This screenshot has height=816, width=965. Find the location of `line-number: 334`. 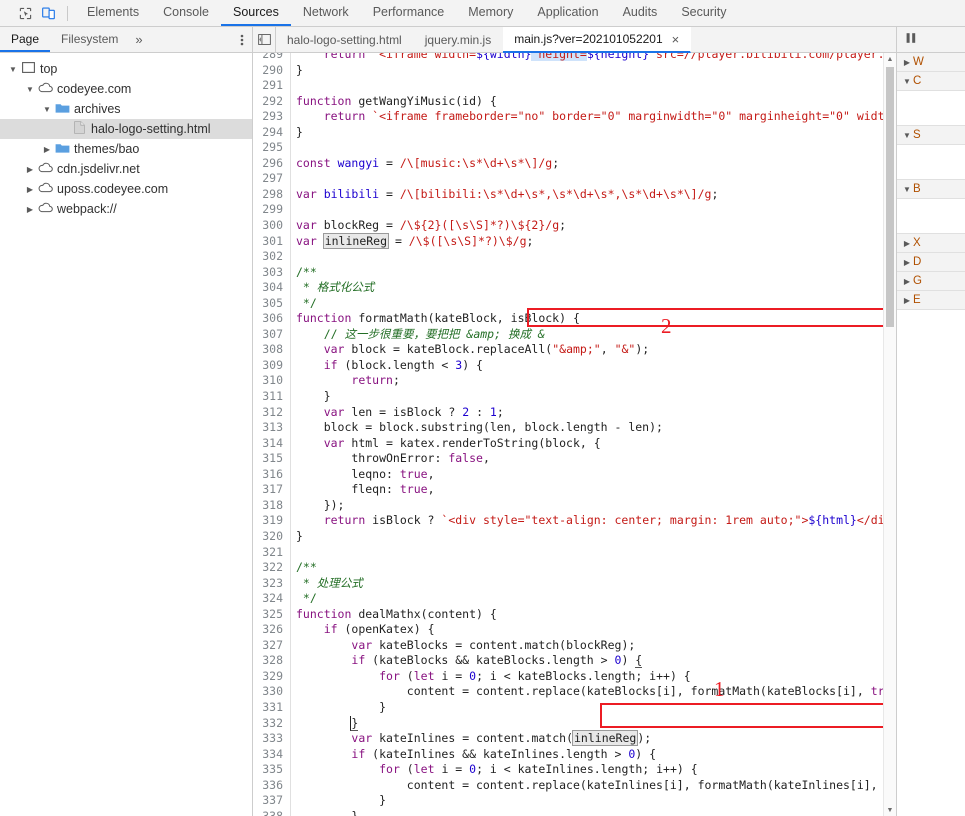

line-number: 334 is located at coordinates (268, 755).